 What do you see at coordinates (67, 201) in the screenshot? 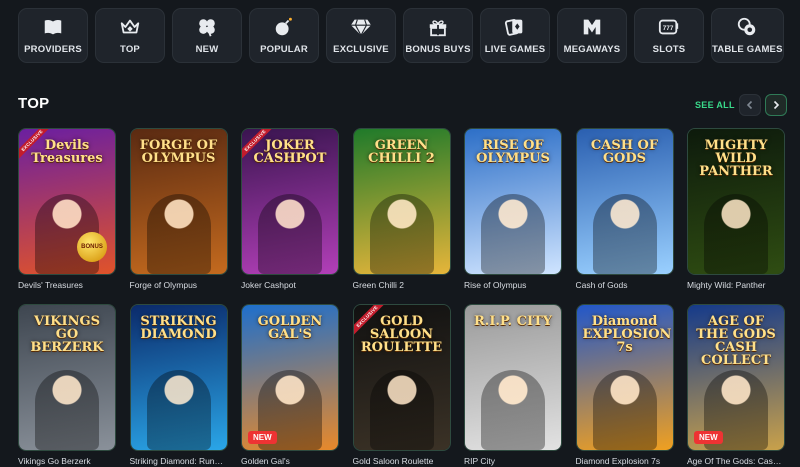
I see `game-thumbnail: Devils Treasures EXCLUSIVE BONUS` at bounding box center [67, 201].